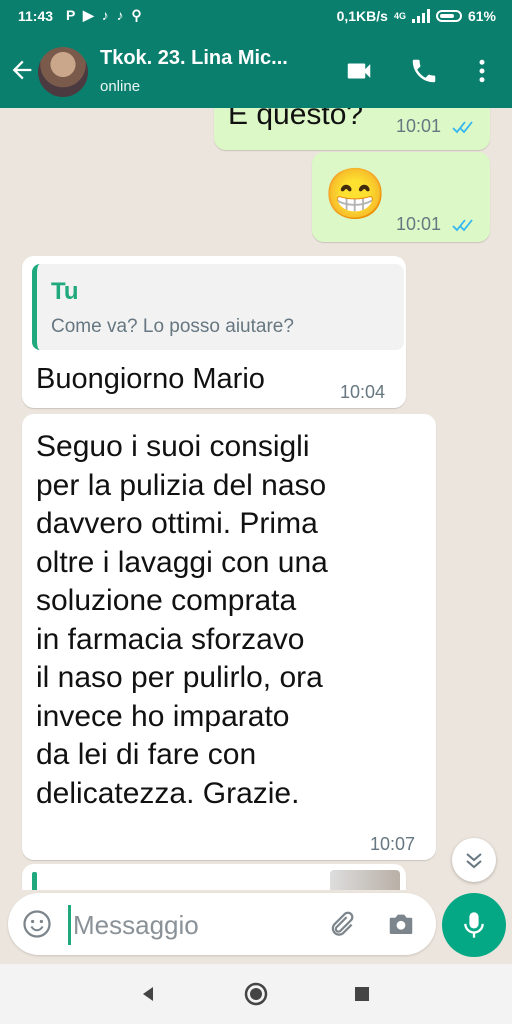 Image resolution: width=512 pixels, height=1024 pixels. I want to click on phone-icon, so click(424, 71).